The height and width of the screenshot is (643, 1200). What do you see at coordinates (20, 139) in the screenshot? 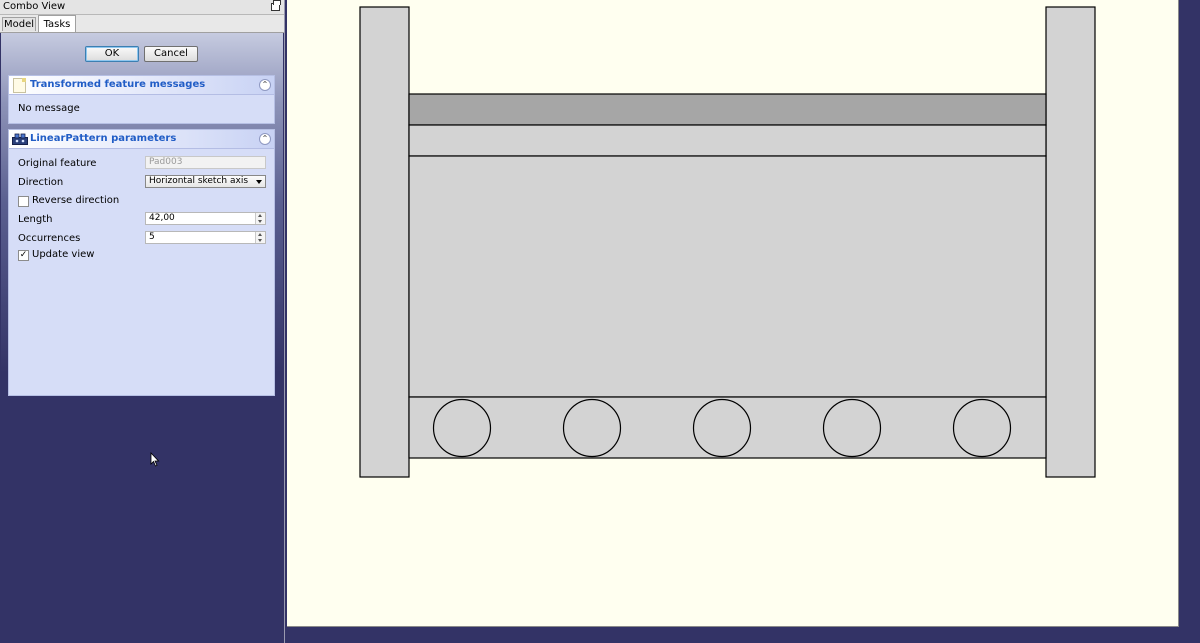
I see `linear-pattern-icon` at bounding box center [20, 139].